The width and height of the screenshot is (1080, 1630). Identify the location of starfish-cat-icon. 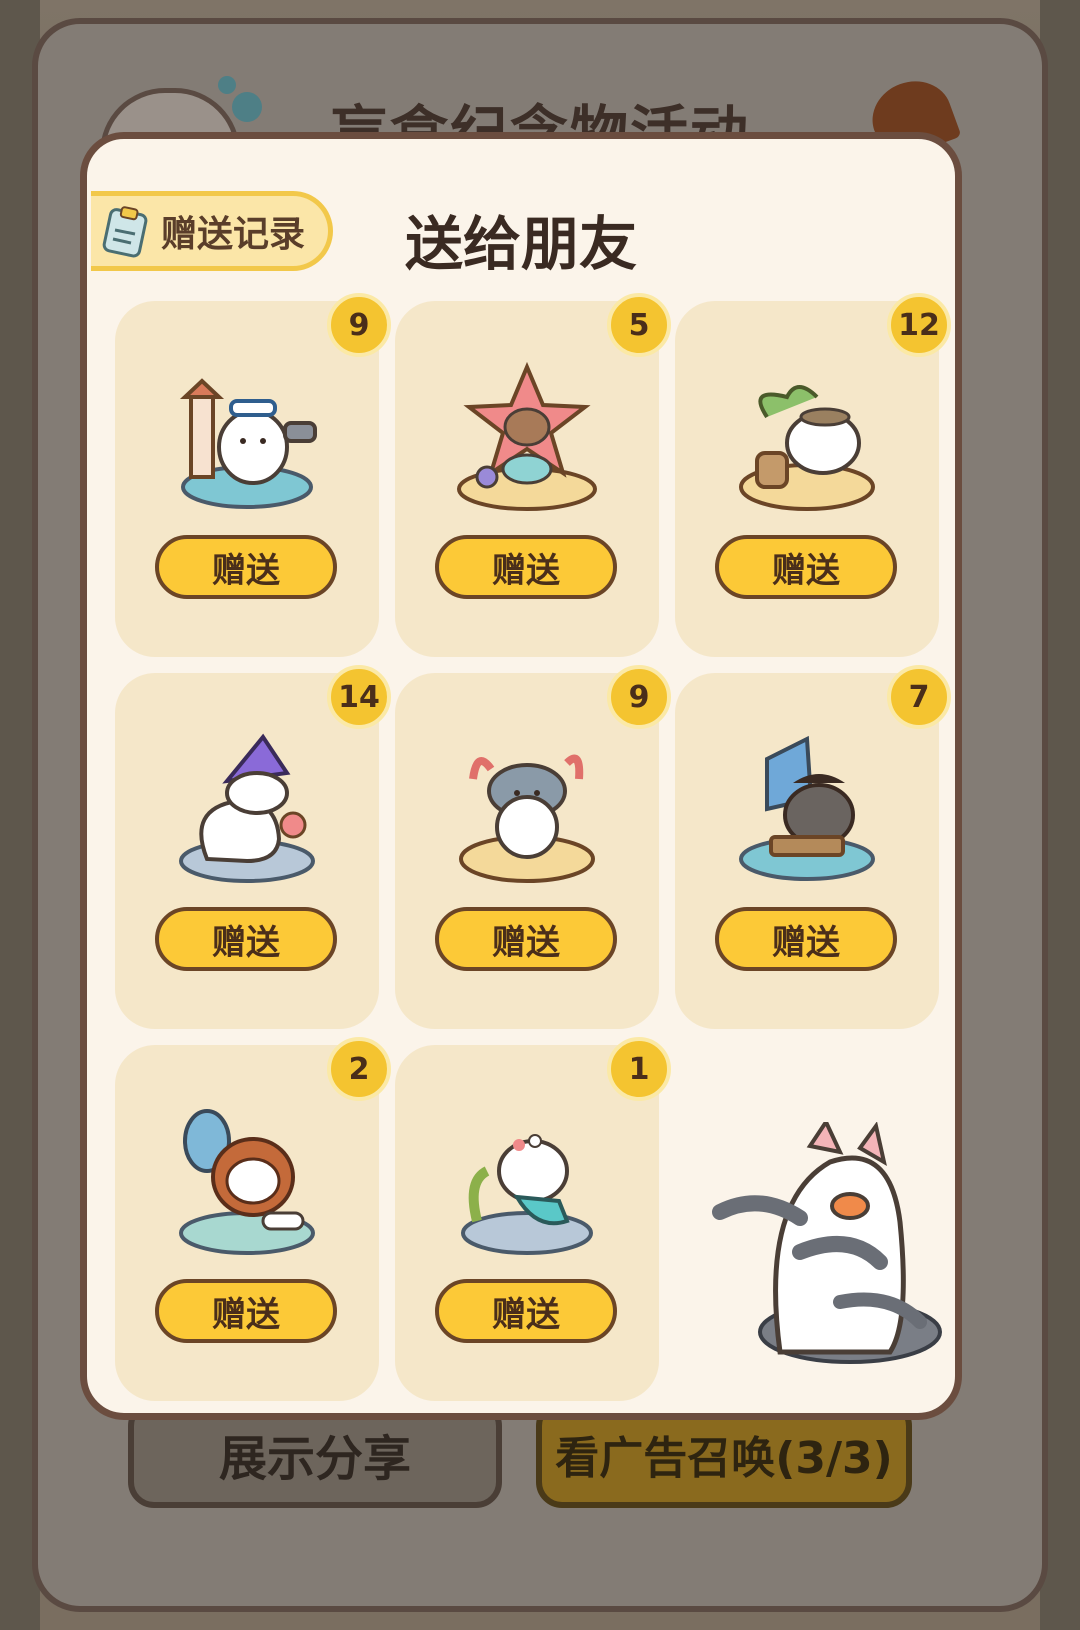
(527, 436).